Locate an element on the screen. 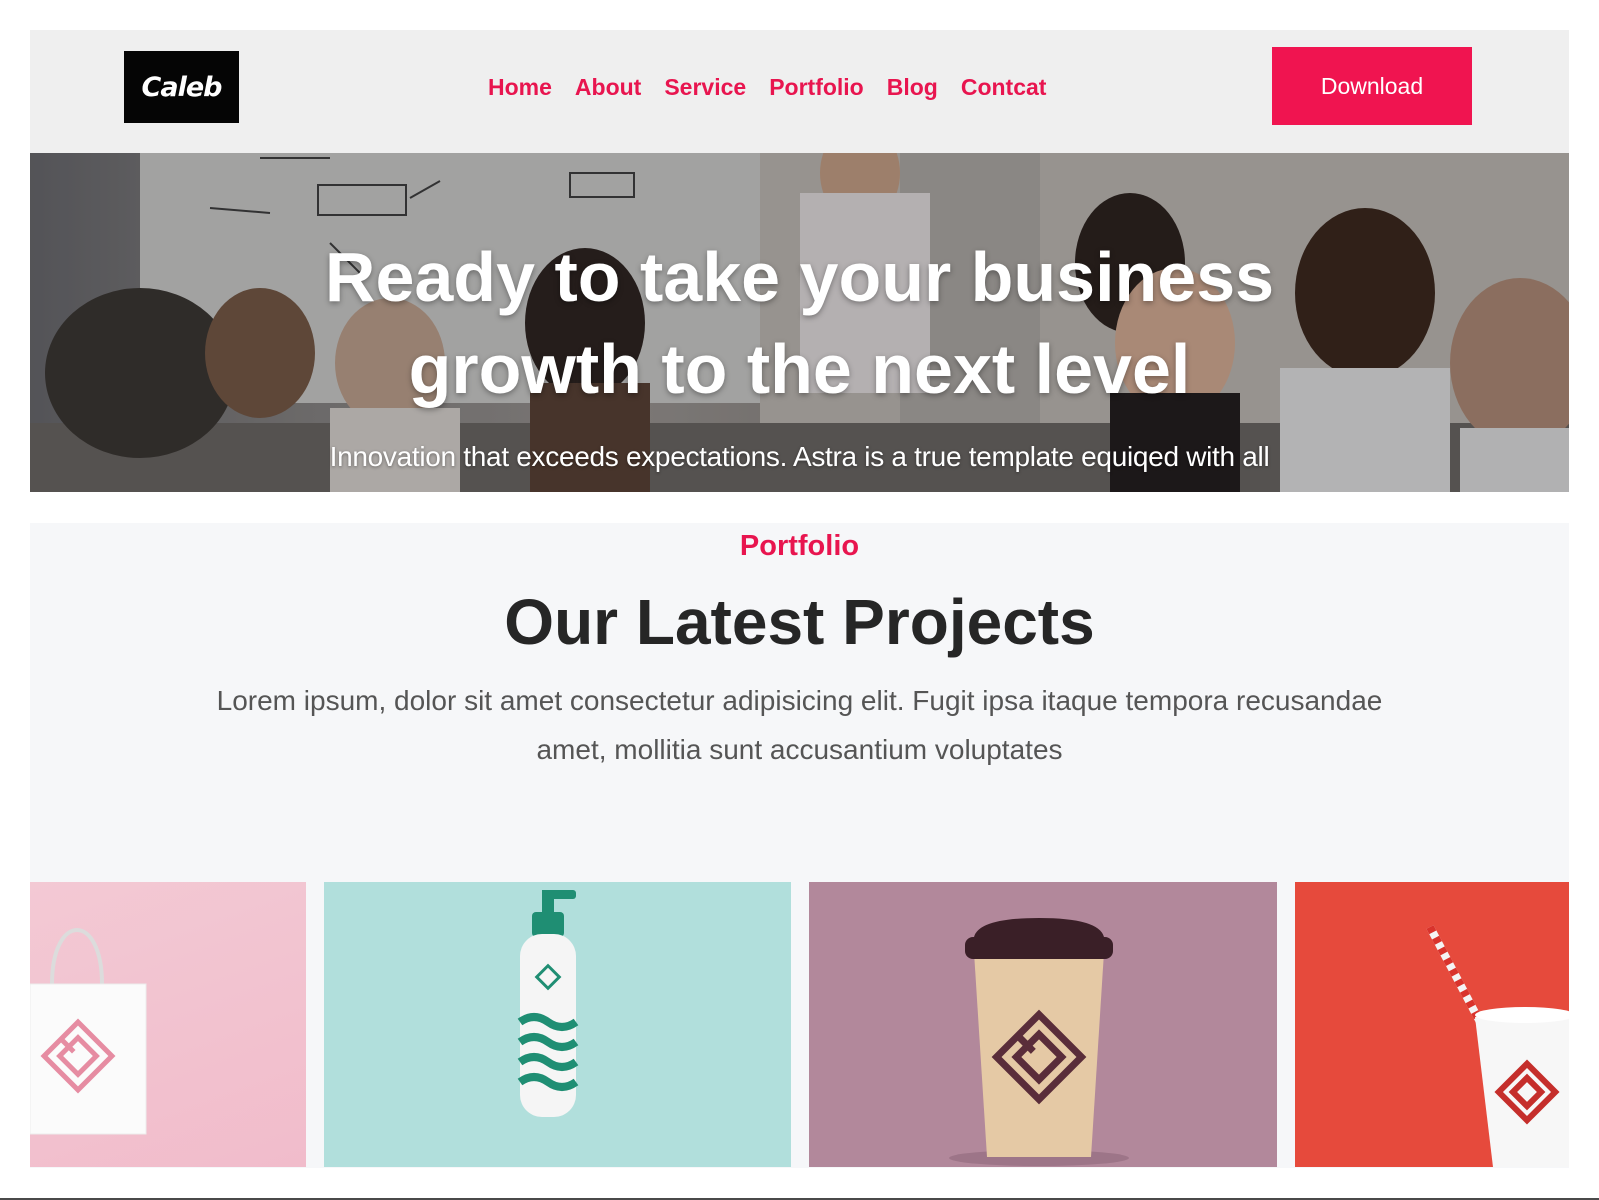 The image size is (1599, 1200). bottle-image is located at coordinates (548, 1003).